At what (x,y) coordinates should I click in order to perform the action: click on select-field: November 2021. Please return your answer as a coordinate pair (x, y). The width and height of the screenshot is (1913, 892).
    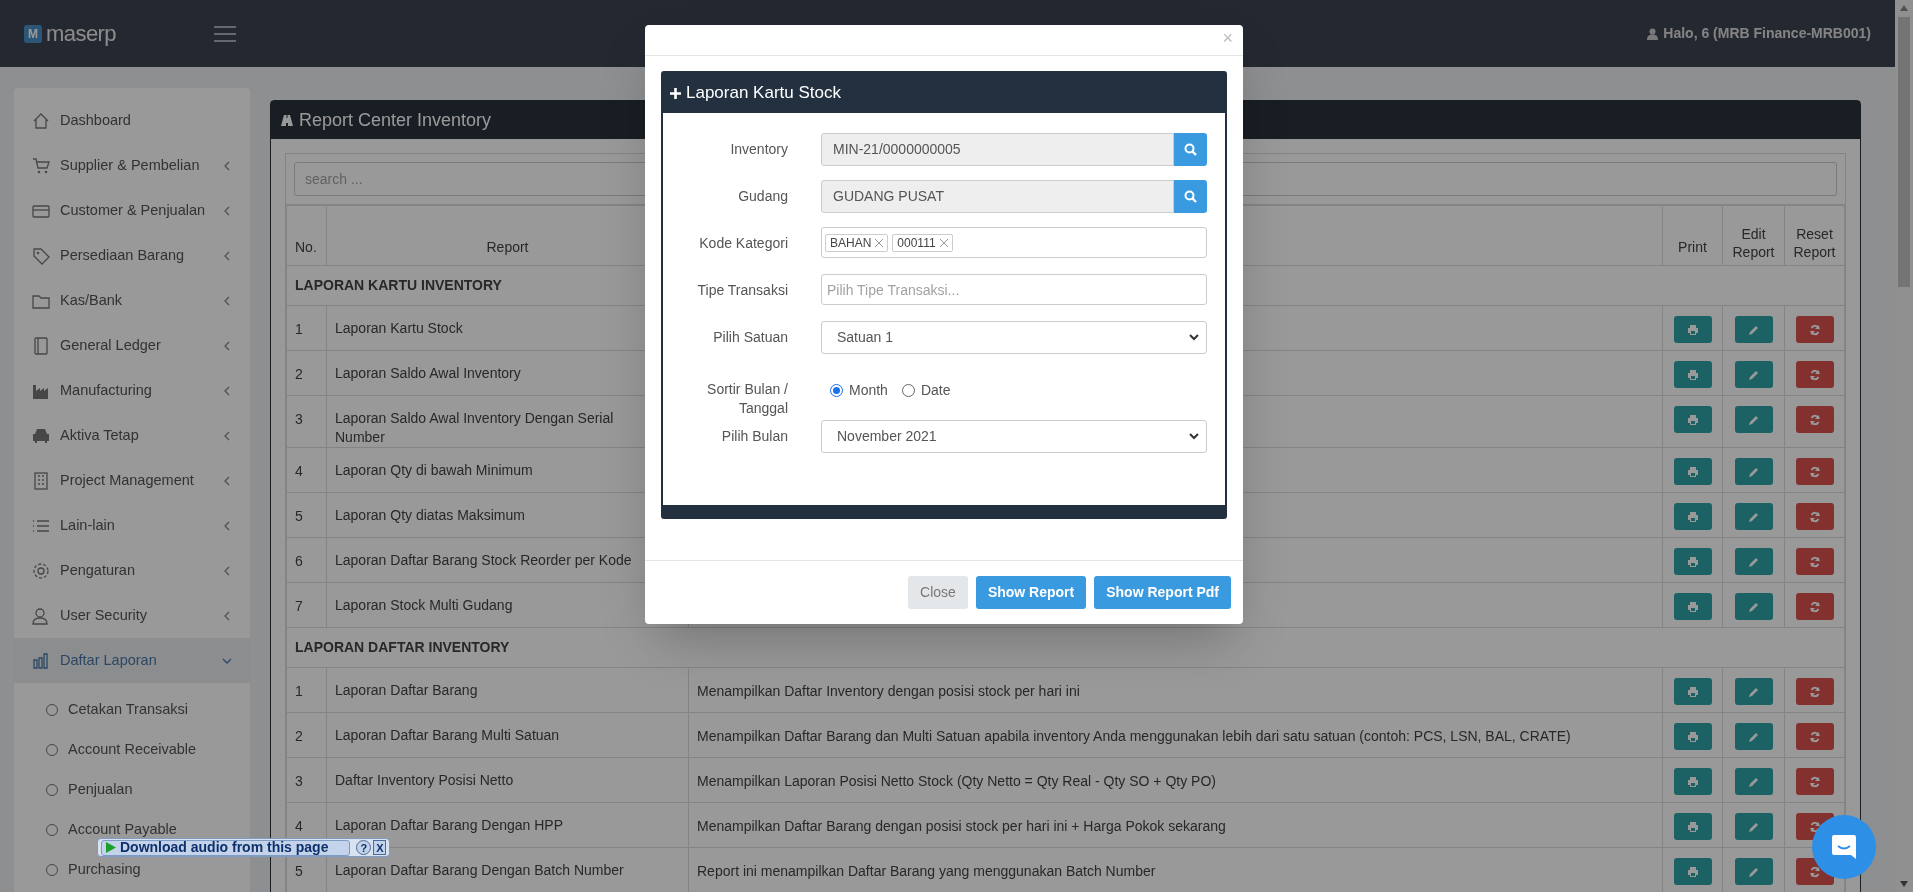
    Looking at the image, I should click on (1014, 436).